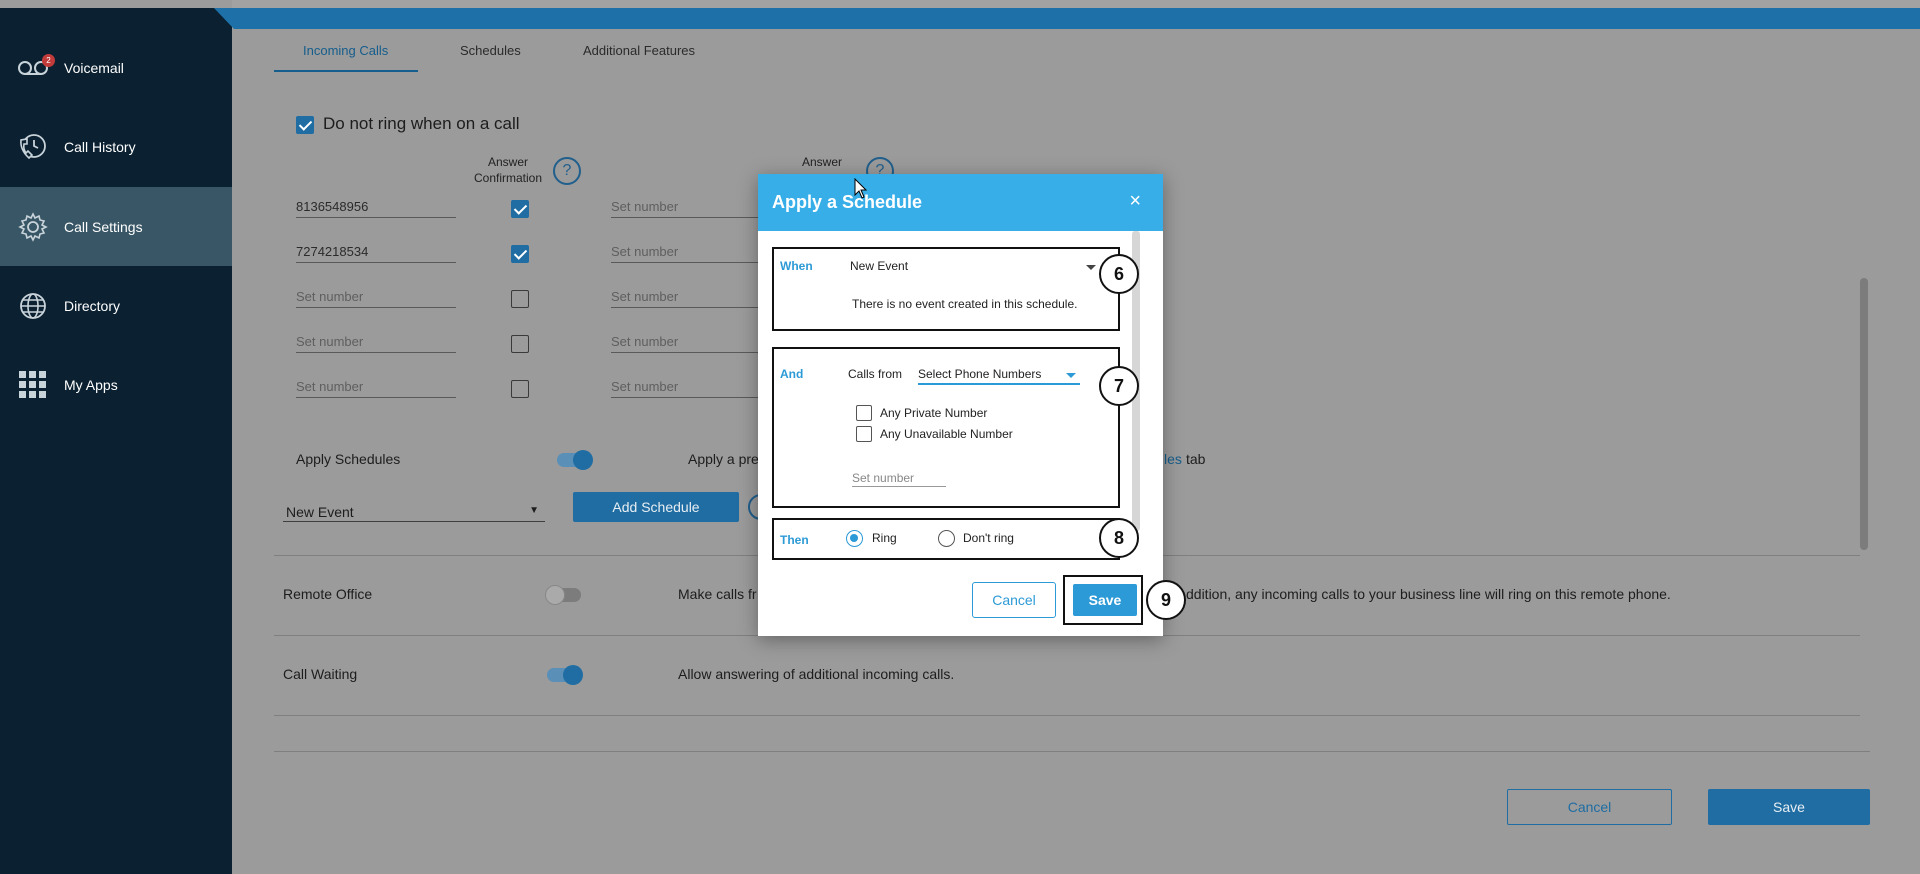 The height and width of the screenshot is (874, 1920). What do you see at coordinates (1196, 459) in the screenshot?
I see `apply-schedules-desc-suffix: tab` at bounding box center [1196, 459].